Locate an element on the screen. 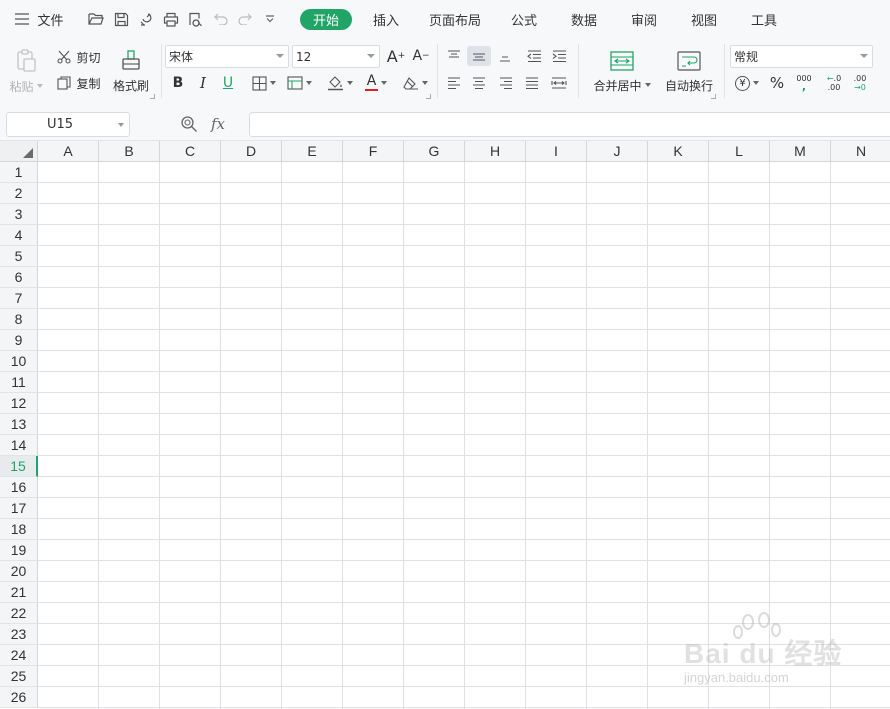  percent-button: % is located at coordinates (777, 83).